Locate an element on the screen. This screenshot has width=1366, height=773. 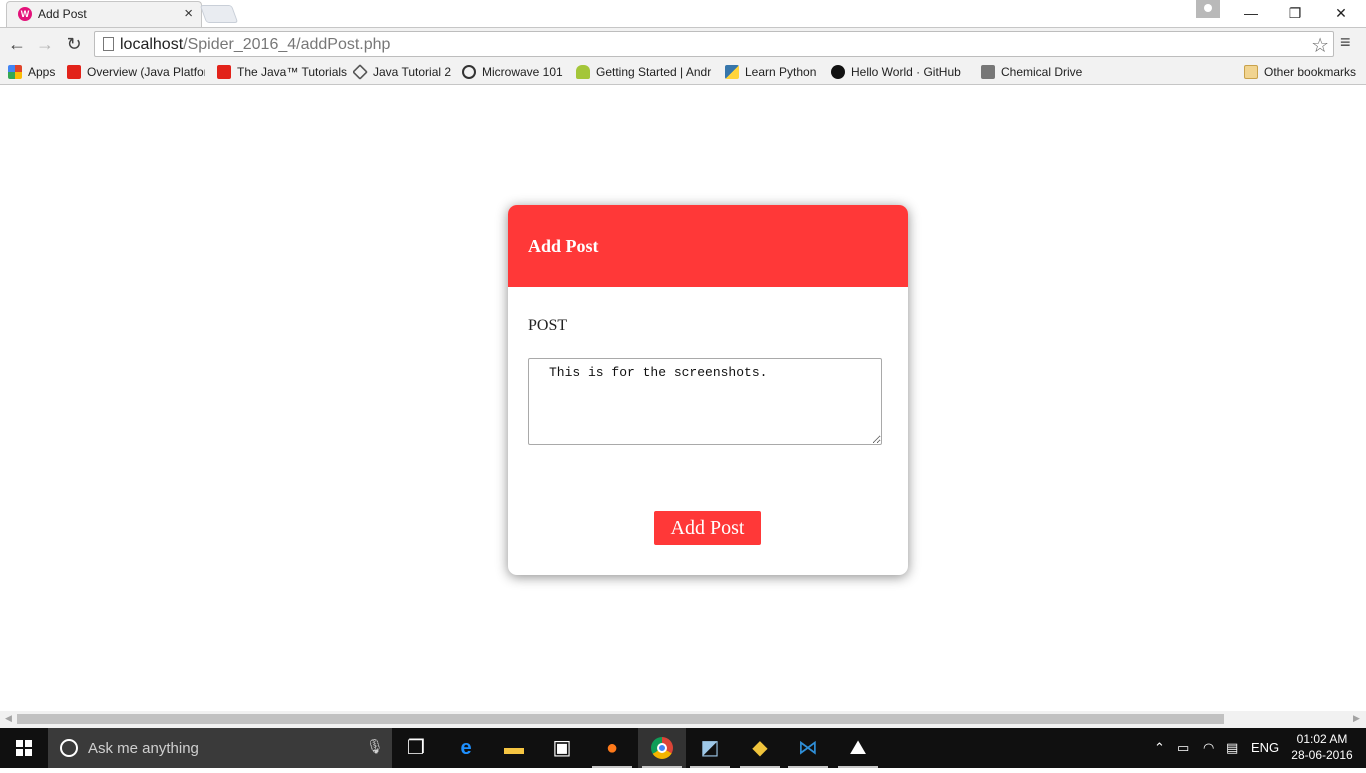
new-tab-button is located at coordinates (219, 14).